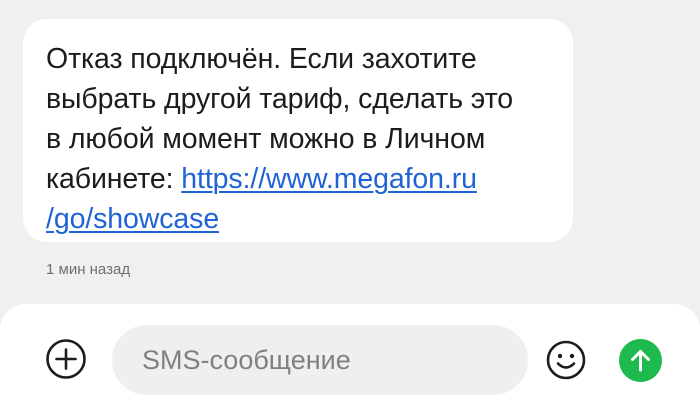 The height and width of the screenshot is (412, 700). What do you see at coordinates (88, 269) in the screenshot?
I see `message-timestamp: 1 мин назад` at bounding box center [88, 269].